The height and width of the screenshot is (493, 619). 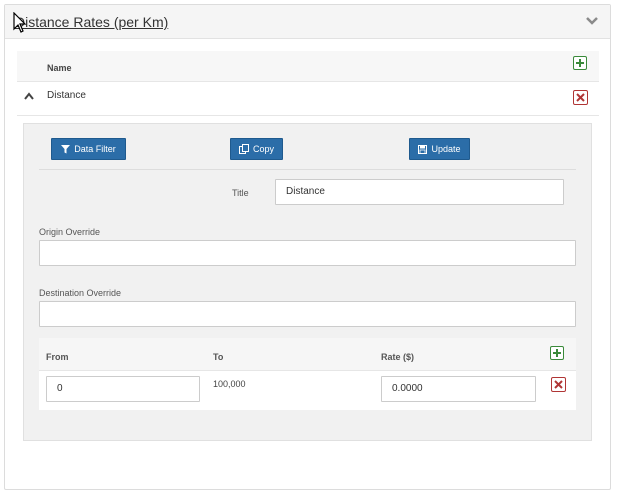 I want to click on copy-icon, so click(x=243, y=149).